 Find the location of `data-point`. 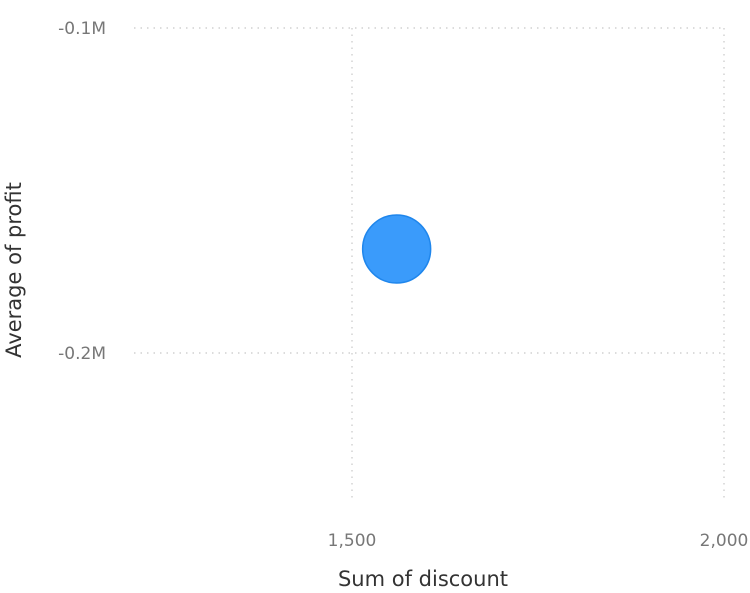

data-point is located at coordinates (396, 249).